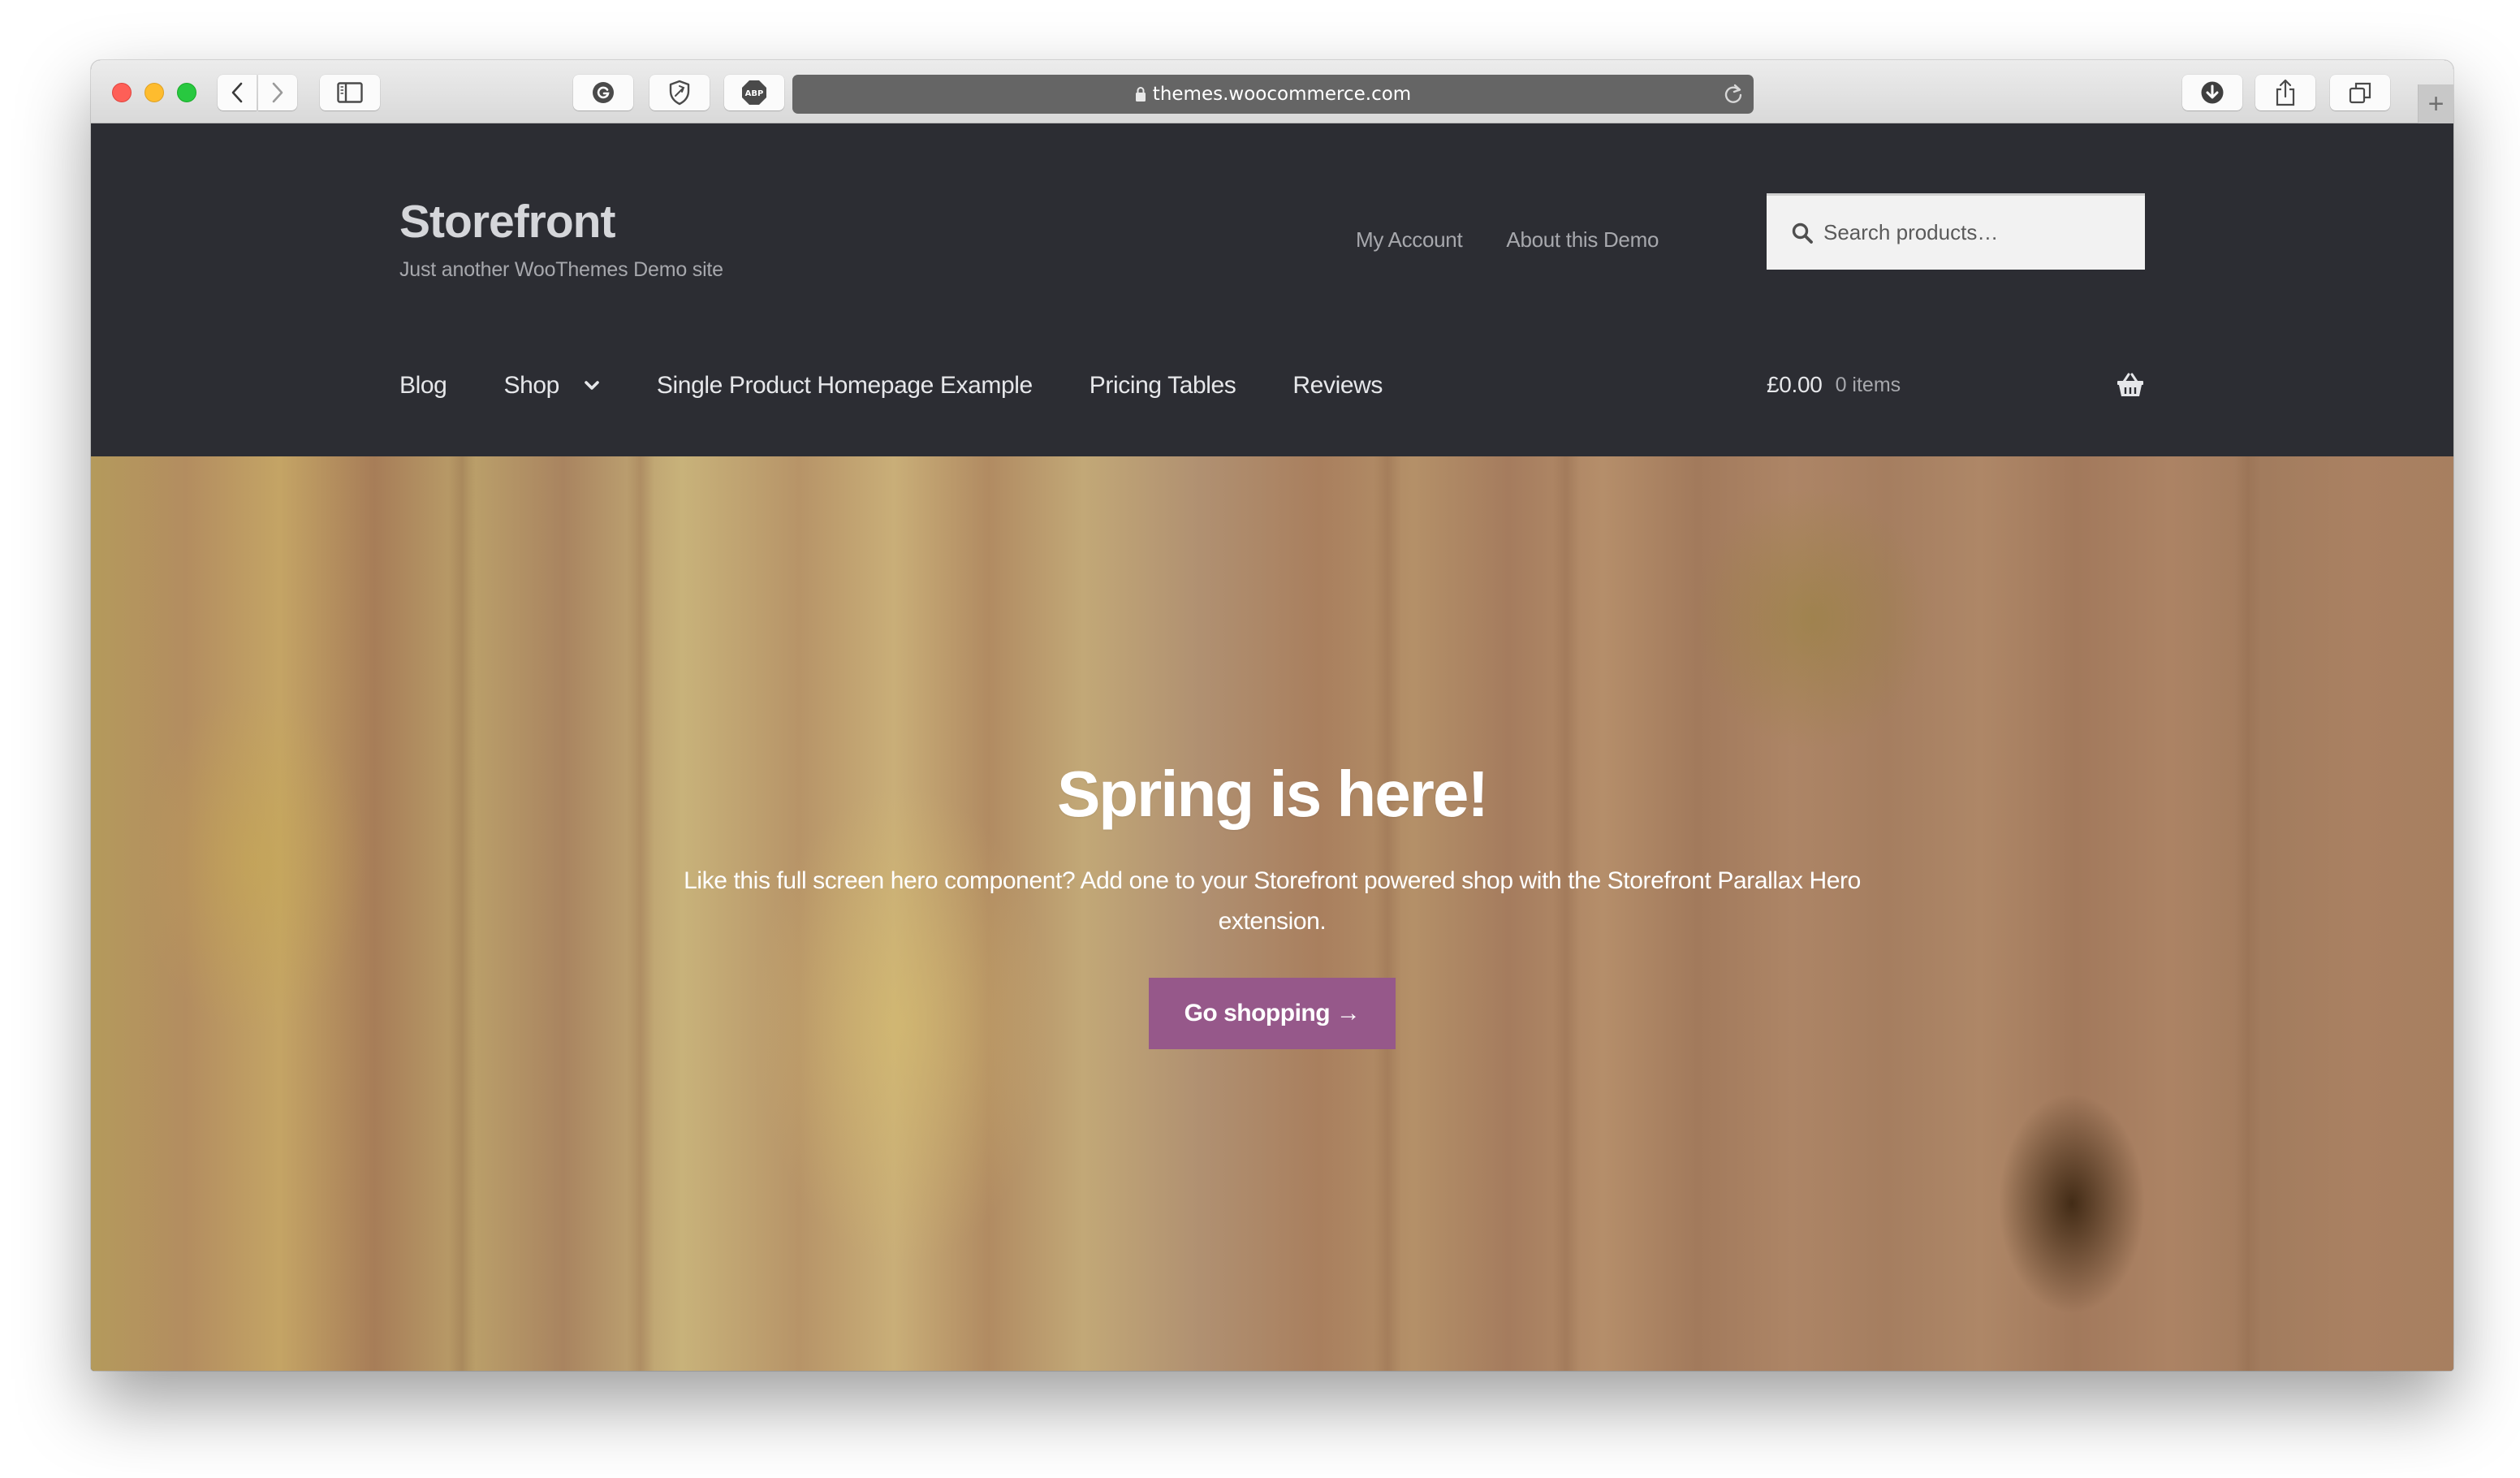 This screenshot has height=1478, width=2520. What do you see at coordinates (531, 385) in the screenshot?
I see `nav-item-label: Shop` at bounding box center [531, 385].